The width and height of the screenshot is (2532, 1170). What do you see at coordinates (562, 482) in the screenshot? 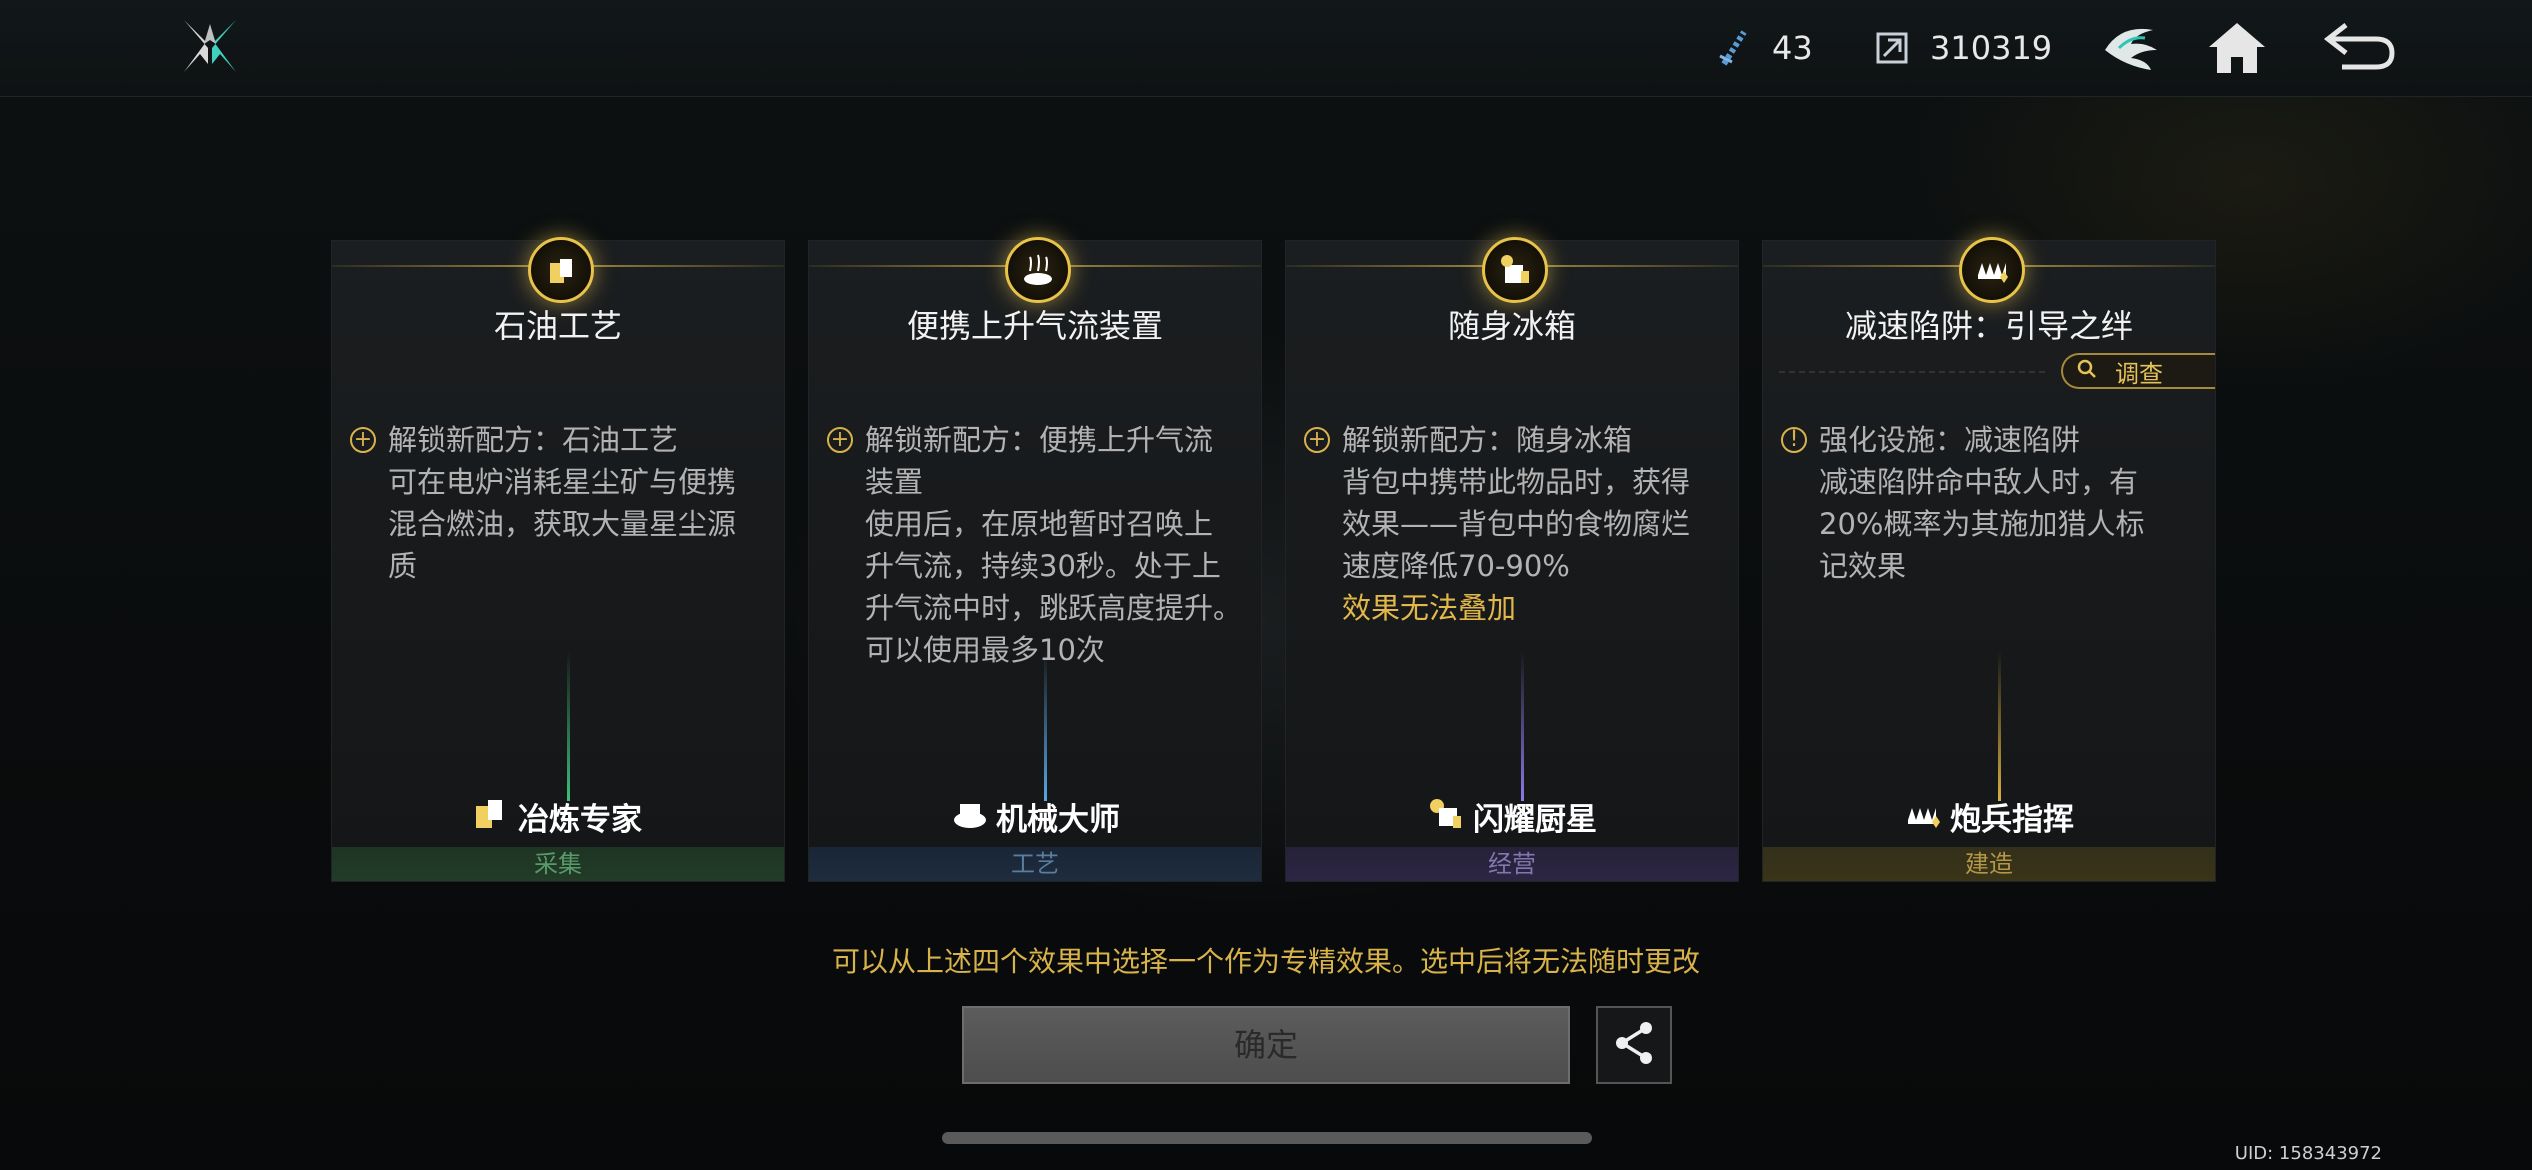
I see `desc-line: 可在电炉消耗星尘矿与便携` at bounding box center [562, 482].